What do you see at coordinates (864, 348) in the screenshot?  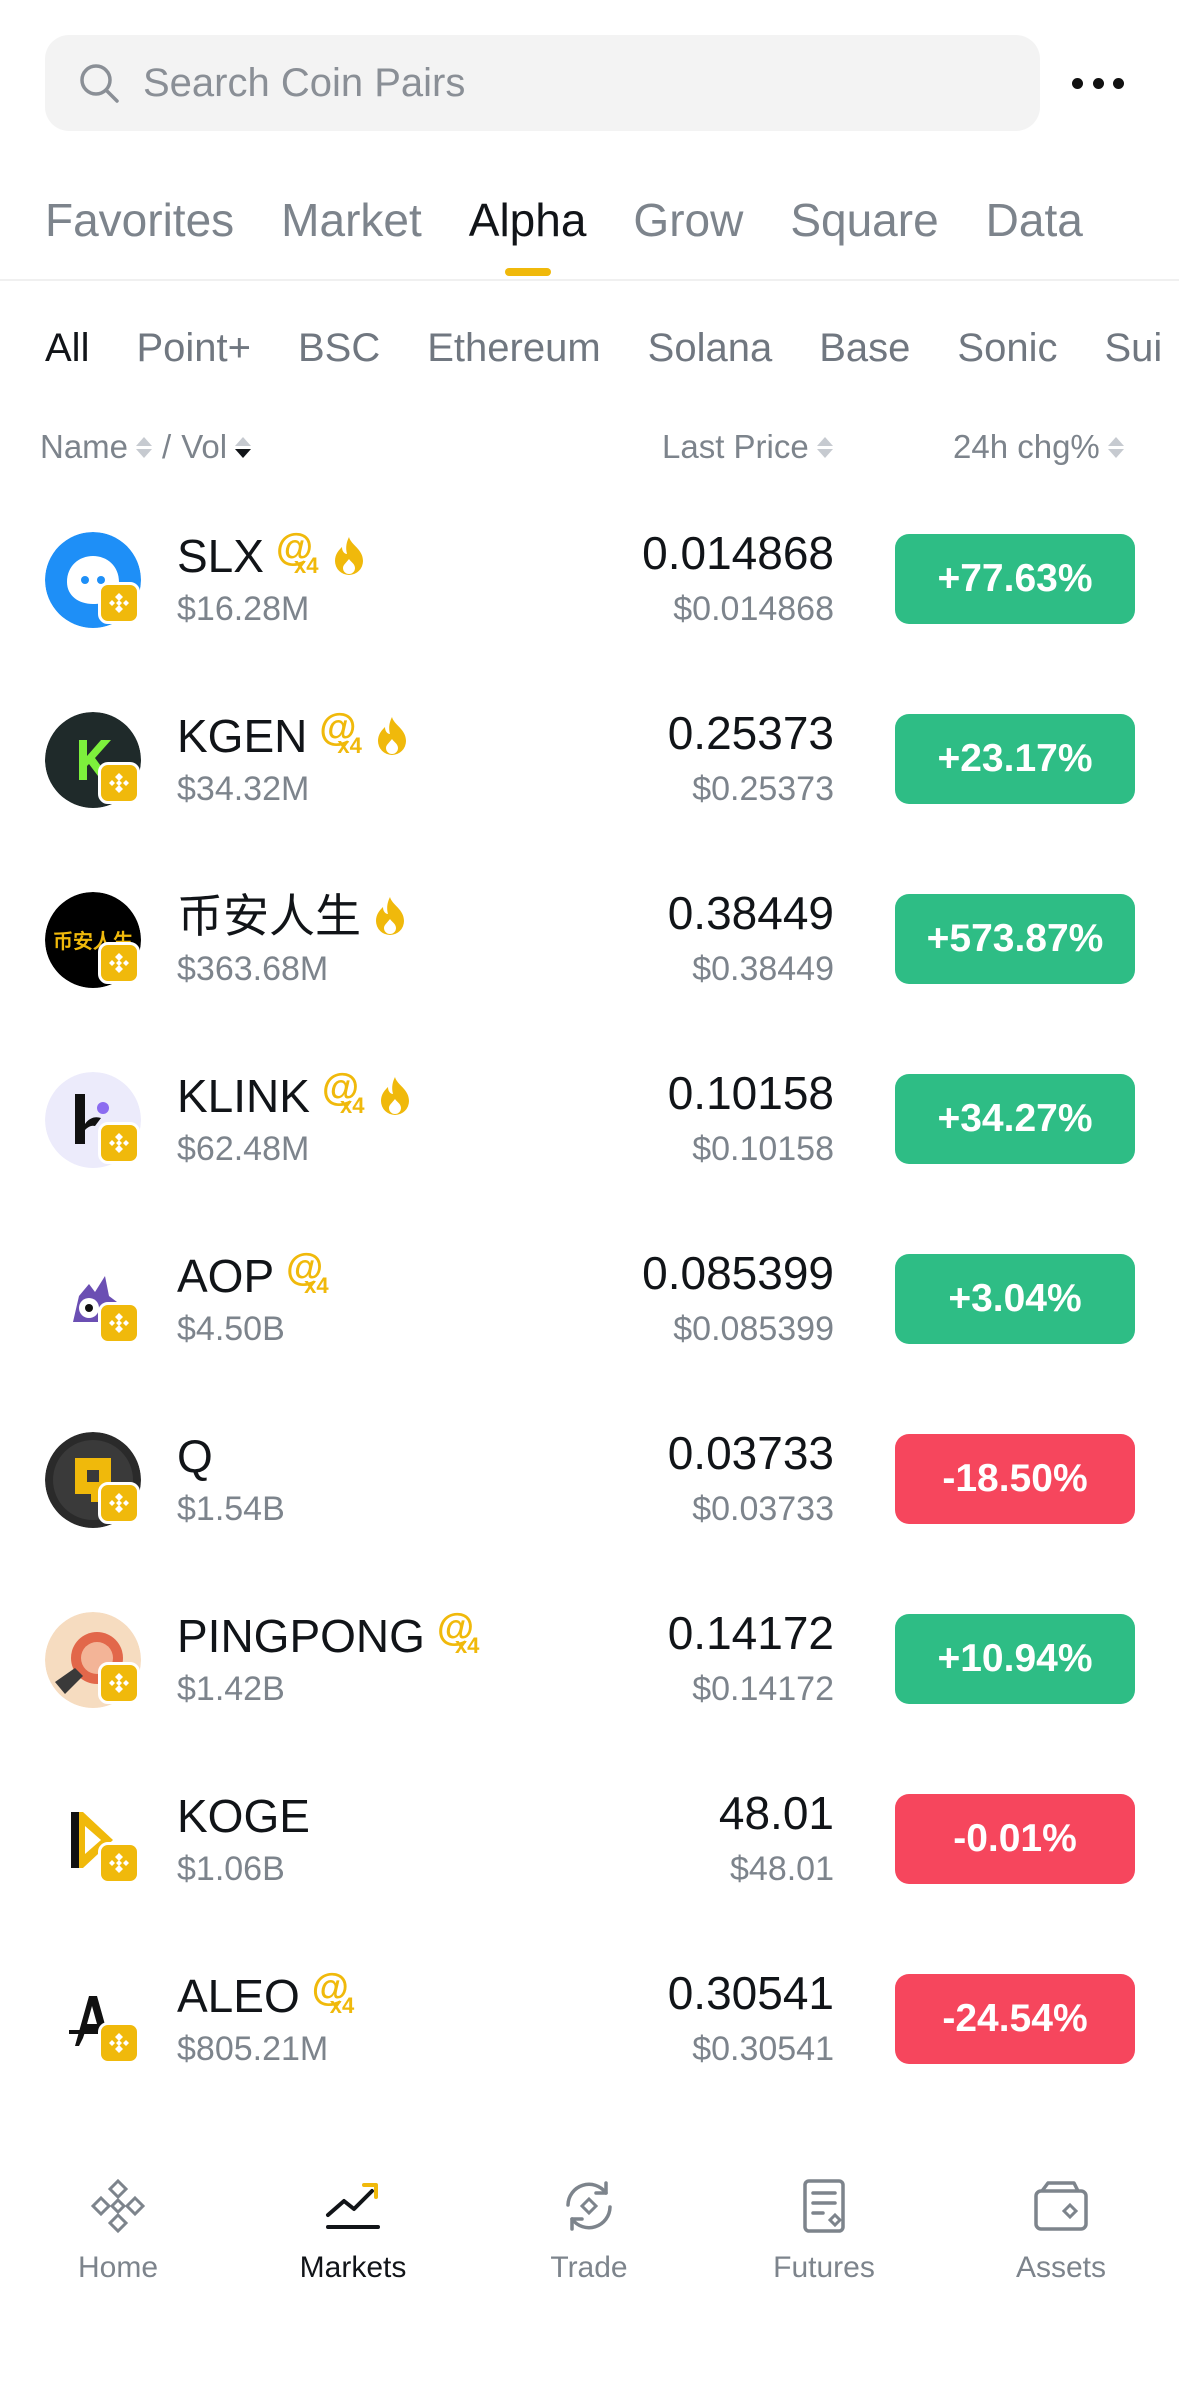 I see `chain-tab-base: Base` at bounding box center [864, 348].